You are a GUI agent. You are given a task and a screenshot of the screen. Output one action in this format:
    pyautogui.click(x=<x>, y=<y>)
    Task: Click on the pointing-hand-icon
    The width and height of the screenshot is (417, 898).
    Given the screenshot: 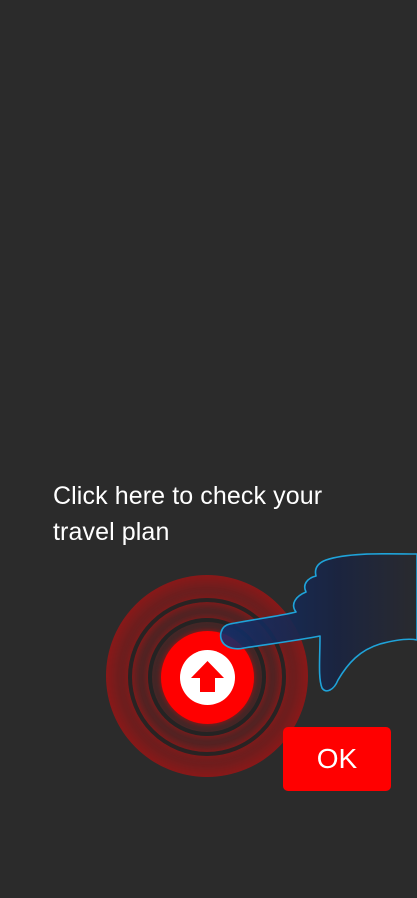 What is the action you would take?
    pyautogui.click(x=318, y=622)
    